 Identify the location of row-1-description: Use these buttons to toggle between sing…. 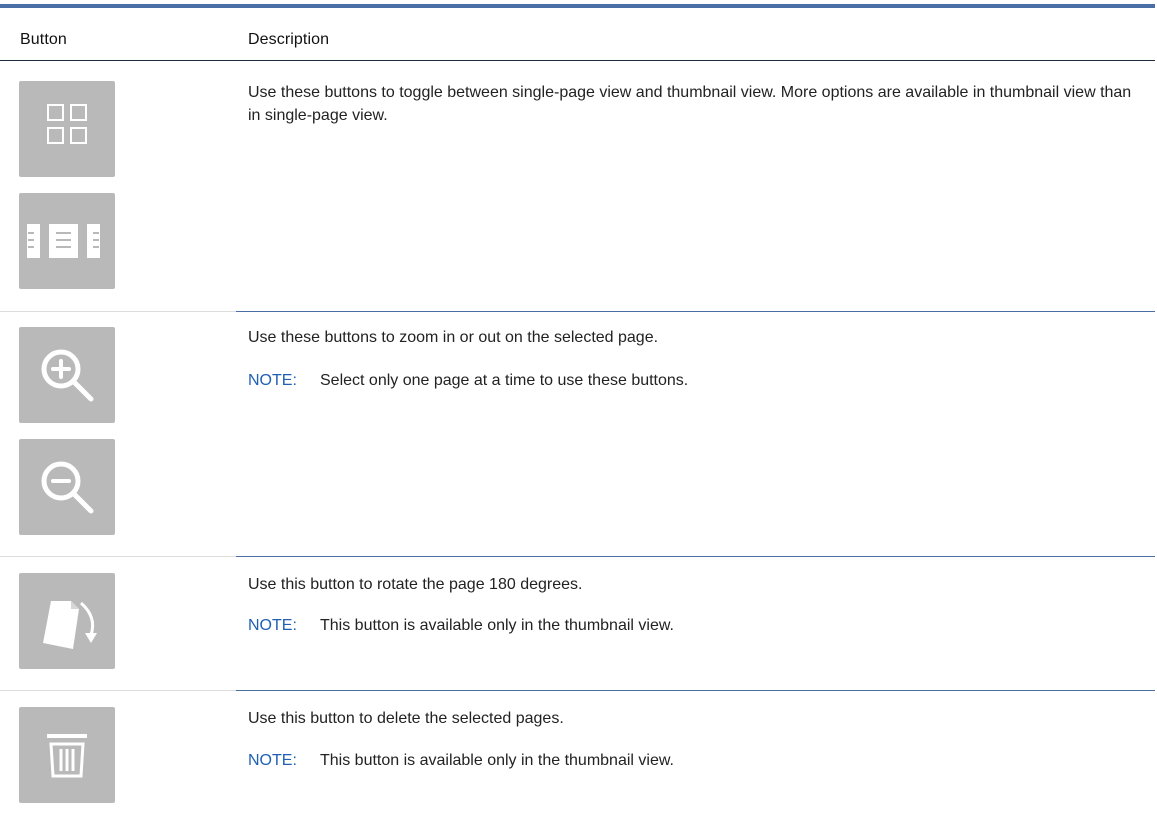
(690, 104).